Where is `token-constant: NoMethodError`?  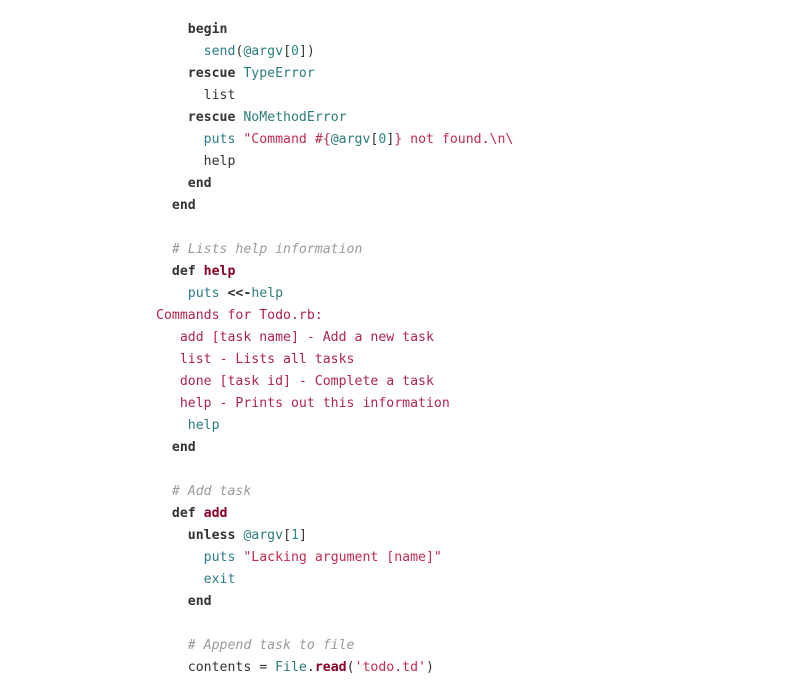 token-constant: NoMethodError is located at coordinates (295, 117).